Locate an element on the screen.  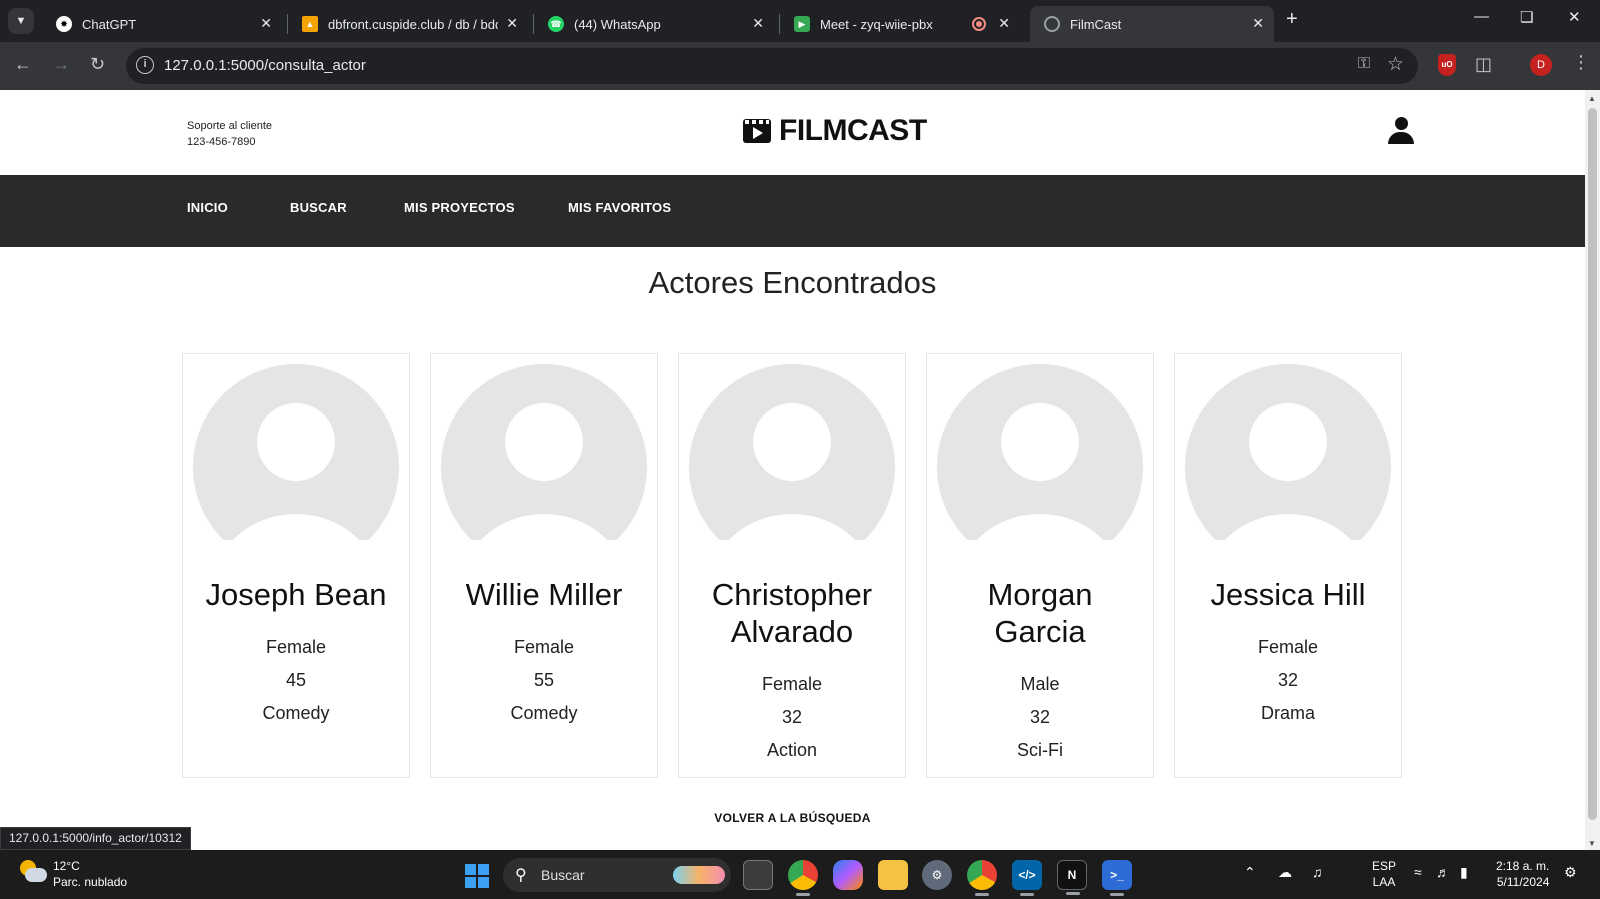
new-tab-button: + is located at coordinates (1292, 19).